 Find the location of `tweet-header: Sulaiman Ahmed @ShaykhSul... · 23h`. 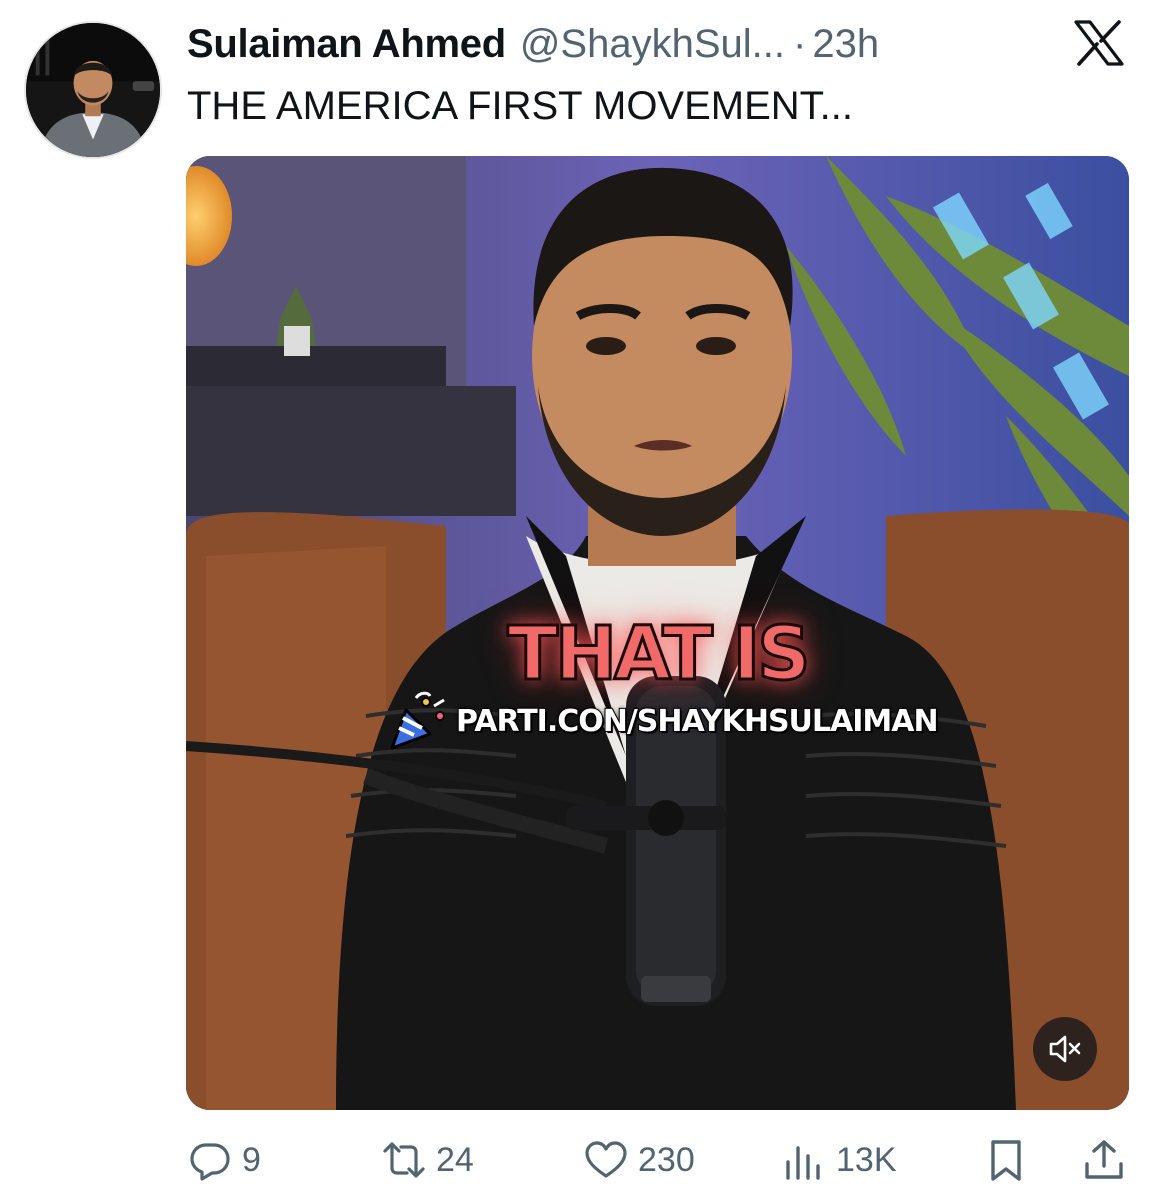

tweet-header: Sulaiman Ahmed @ShaykhSul... · 23h is located at coordinates (533, 44).